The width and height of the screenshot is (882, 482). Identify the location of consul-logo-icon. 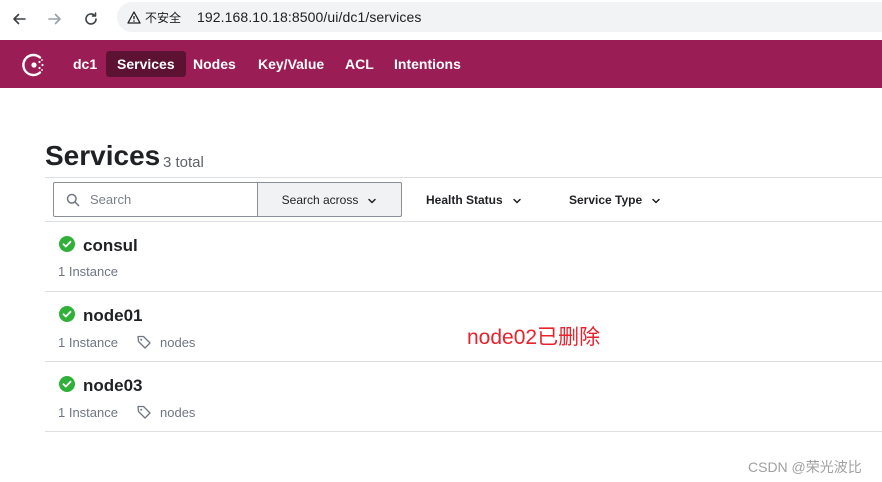
(34, 65).